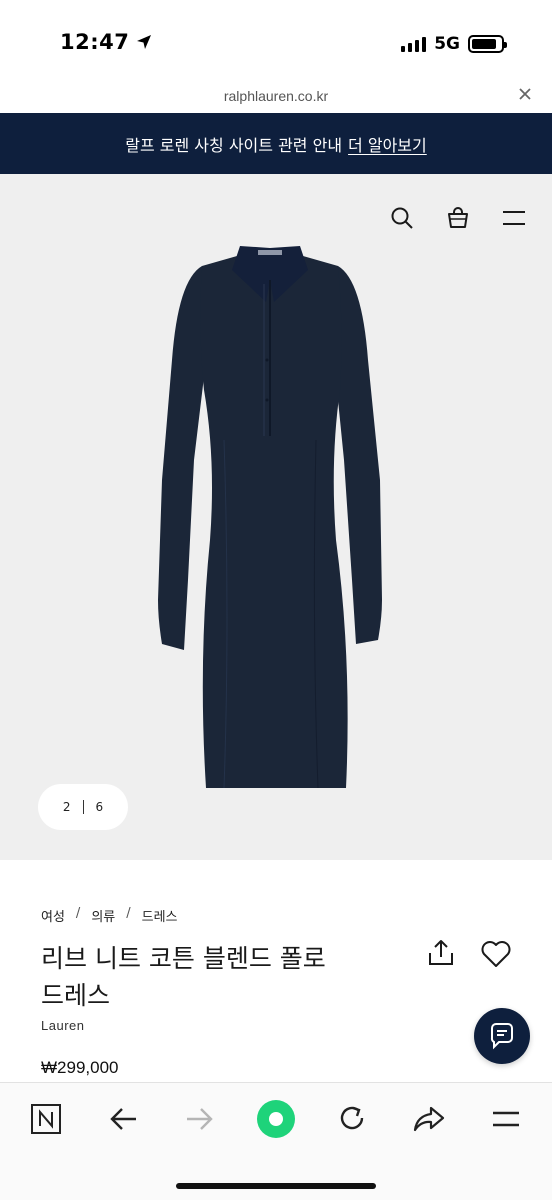  What do you see at coordinates (46, 1119) in the screenshot?
I see `naver-n-icon` at bounding box center [46, 1119].